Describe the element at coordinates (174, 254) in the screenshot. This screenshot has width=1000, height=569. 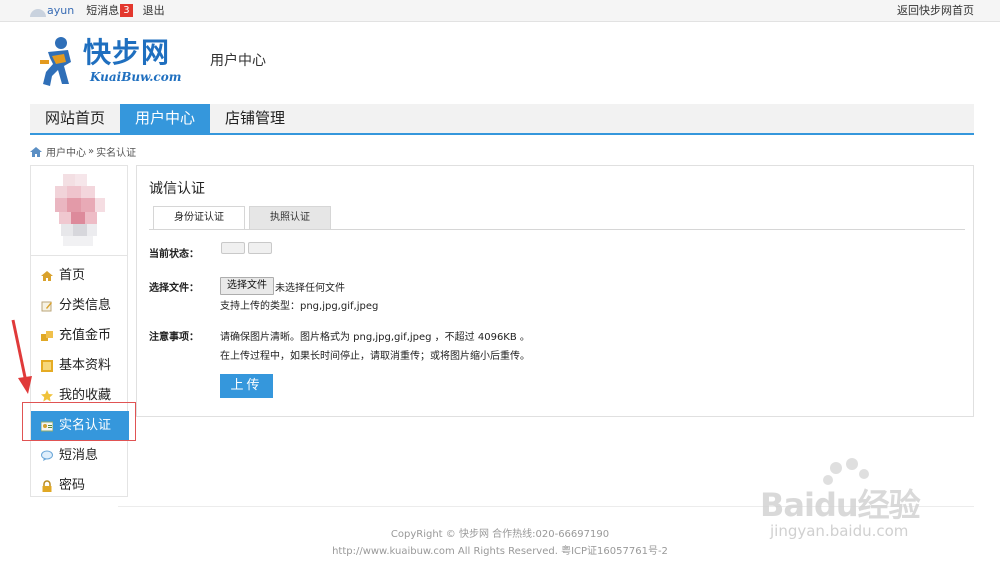
I see `status-label: 当前状态：` at that location.